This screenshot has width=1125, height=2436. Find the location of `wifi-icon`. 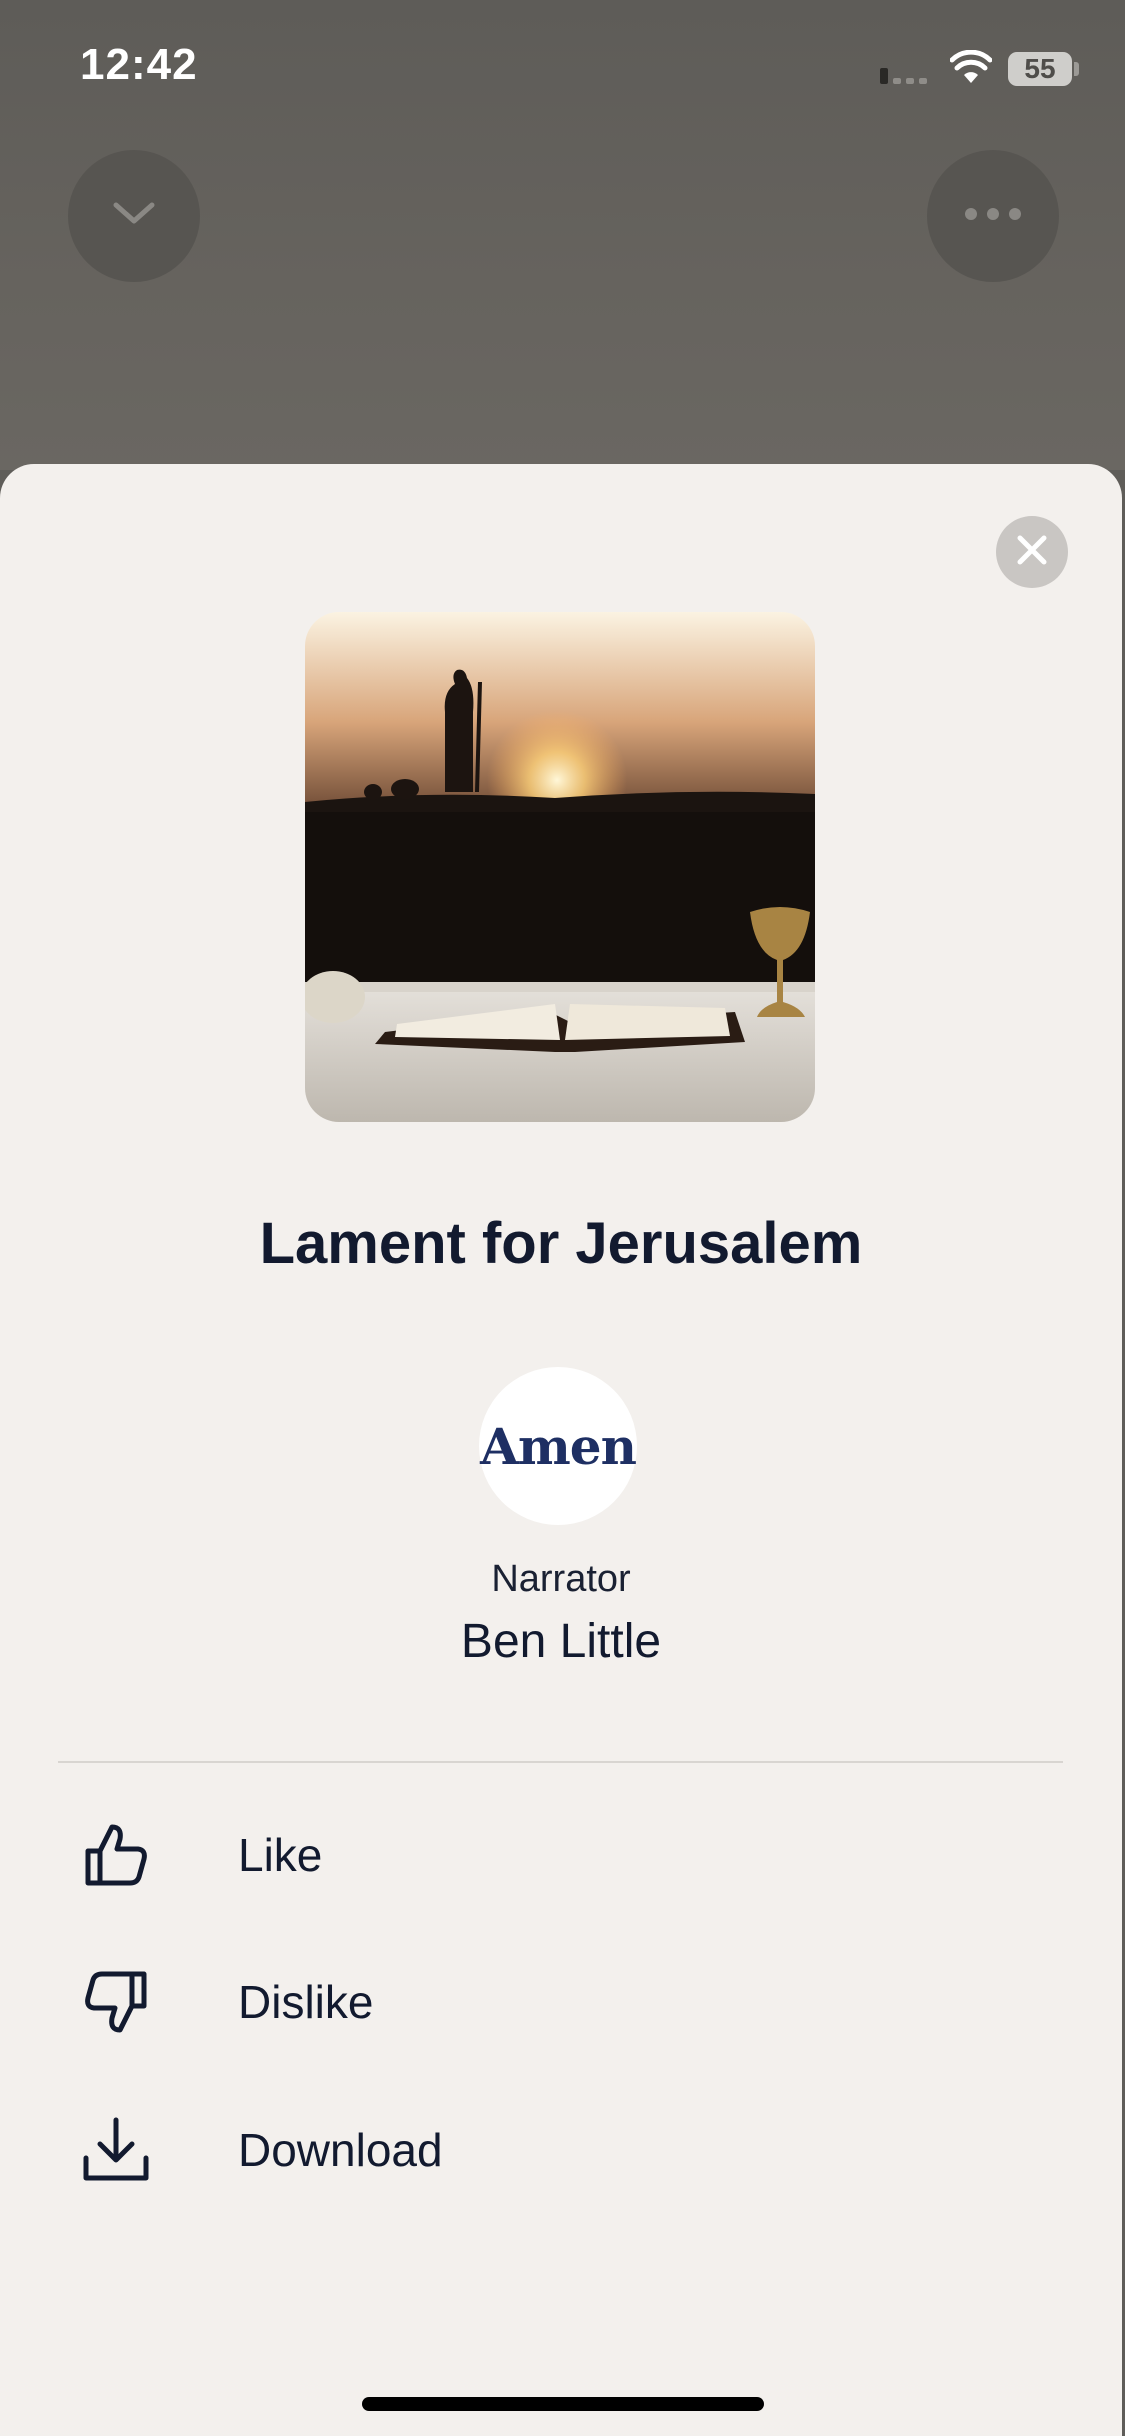

wifi-icon is located at coordinates (971, 67).